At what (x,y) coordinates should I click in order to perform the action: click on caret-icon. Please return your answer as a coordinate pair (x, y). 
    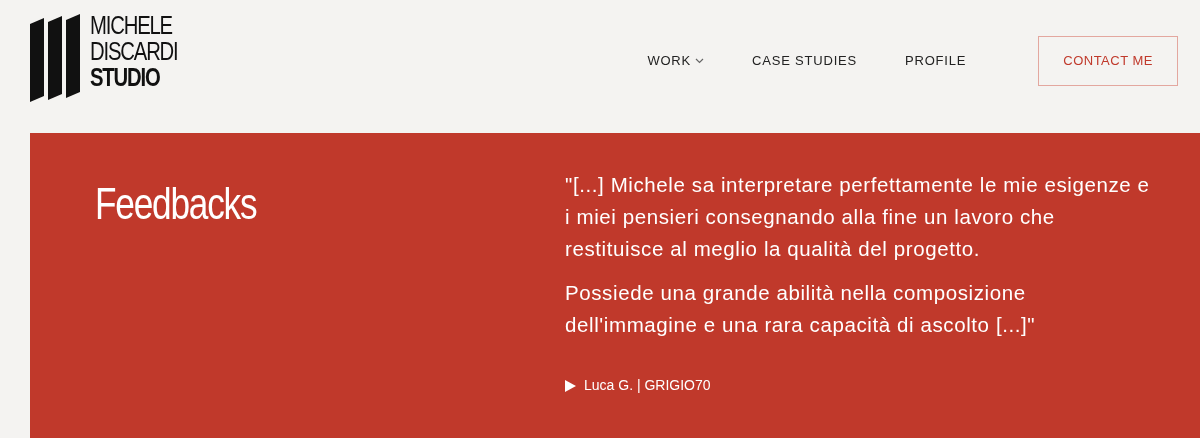
    Looking at the image, I should click on (700, 60).